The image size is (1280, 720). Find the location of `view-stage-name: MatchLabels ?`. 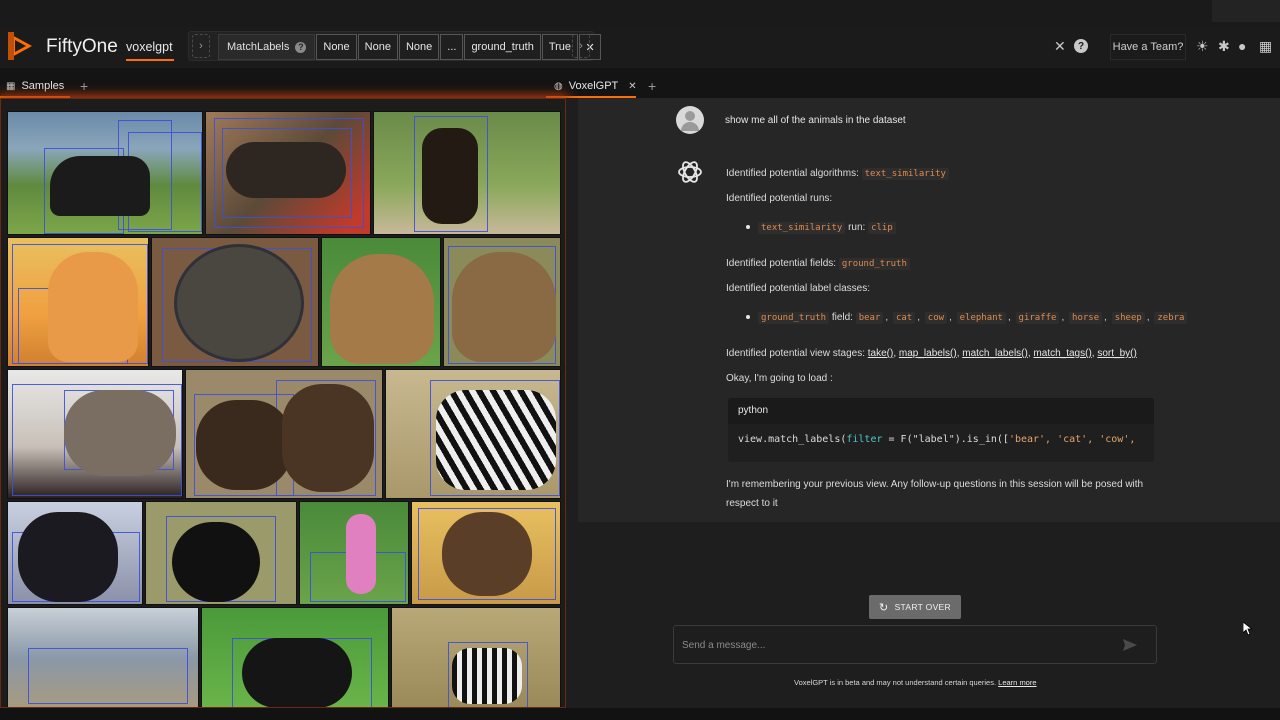

view-stage-name: MatchLabels ? is located at coordinates (267, 47).